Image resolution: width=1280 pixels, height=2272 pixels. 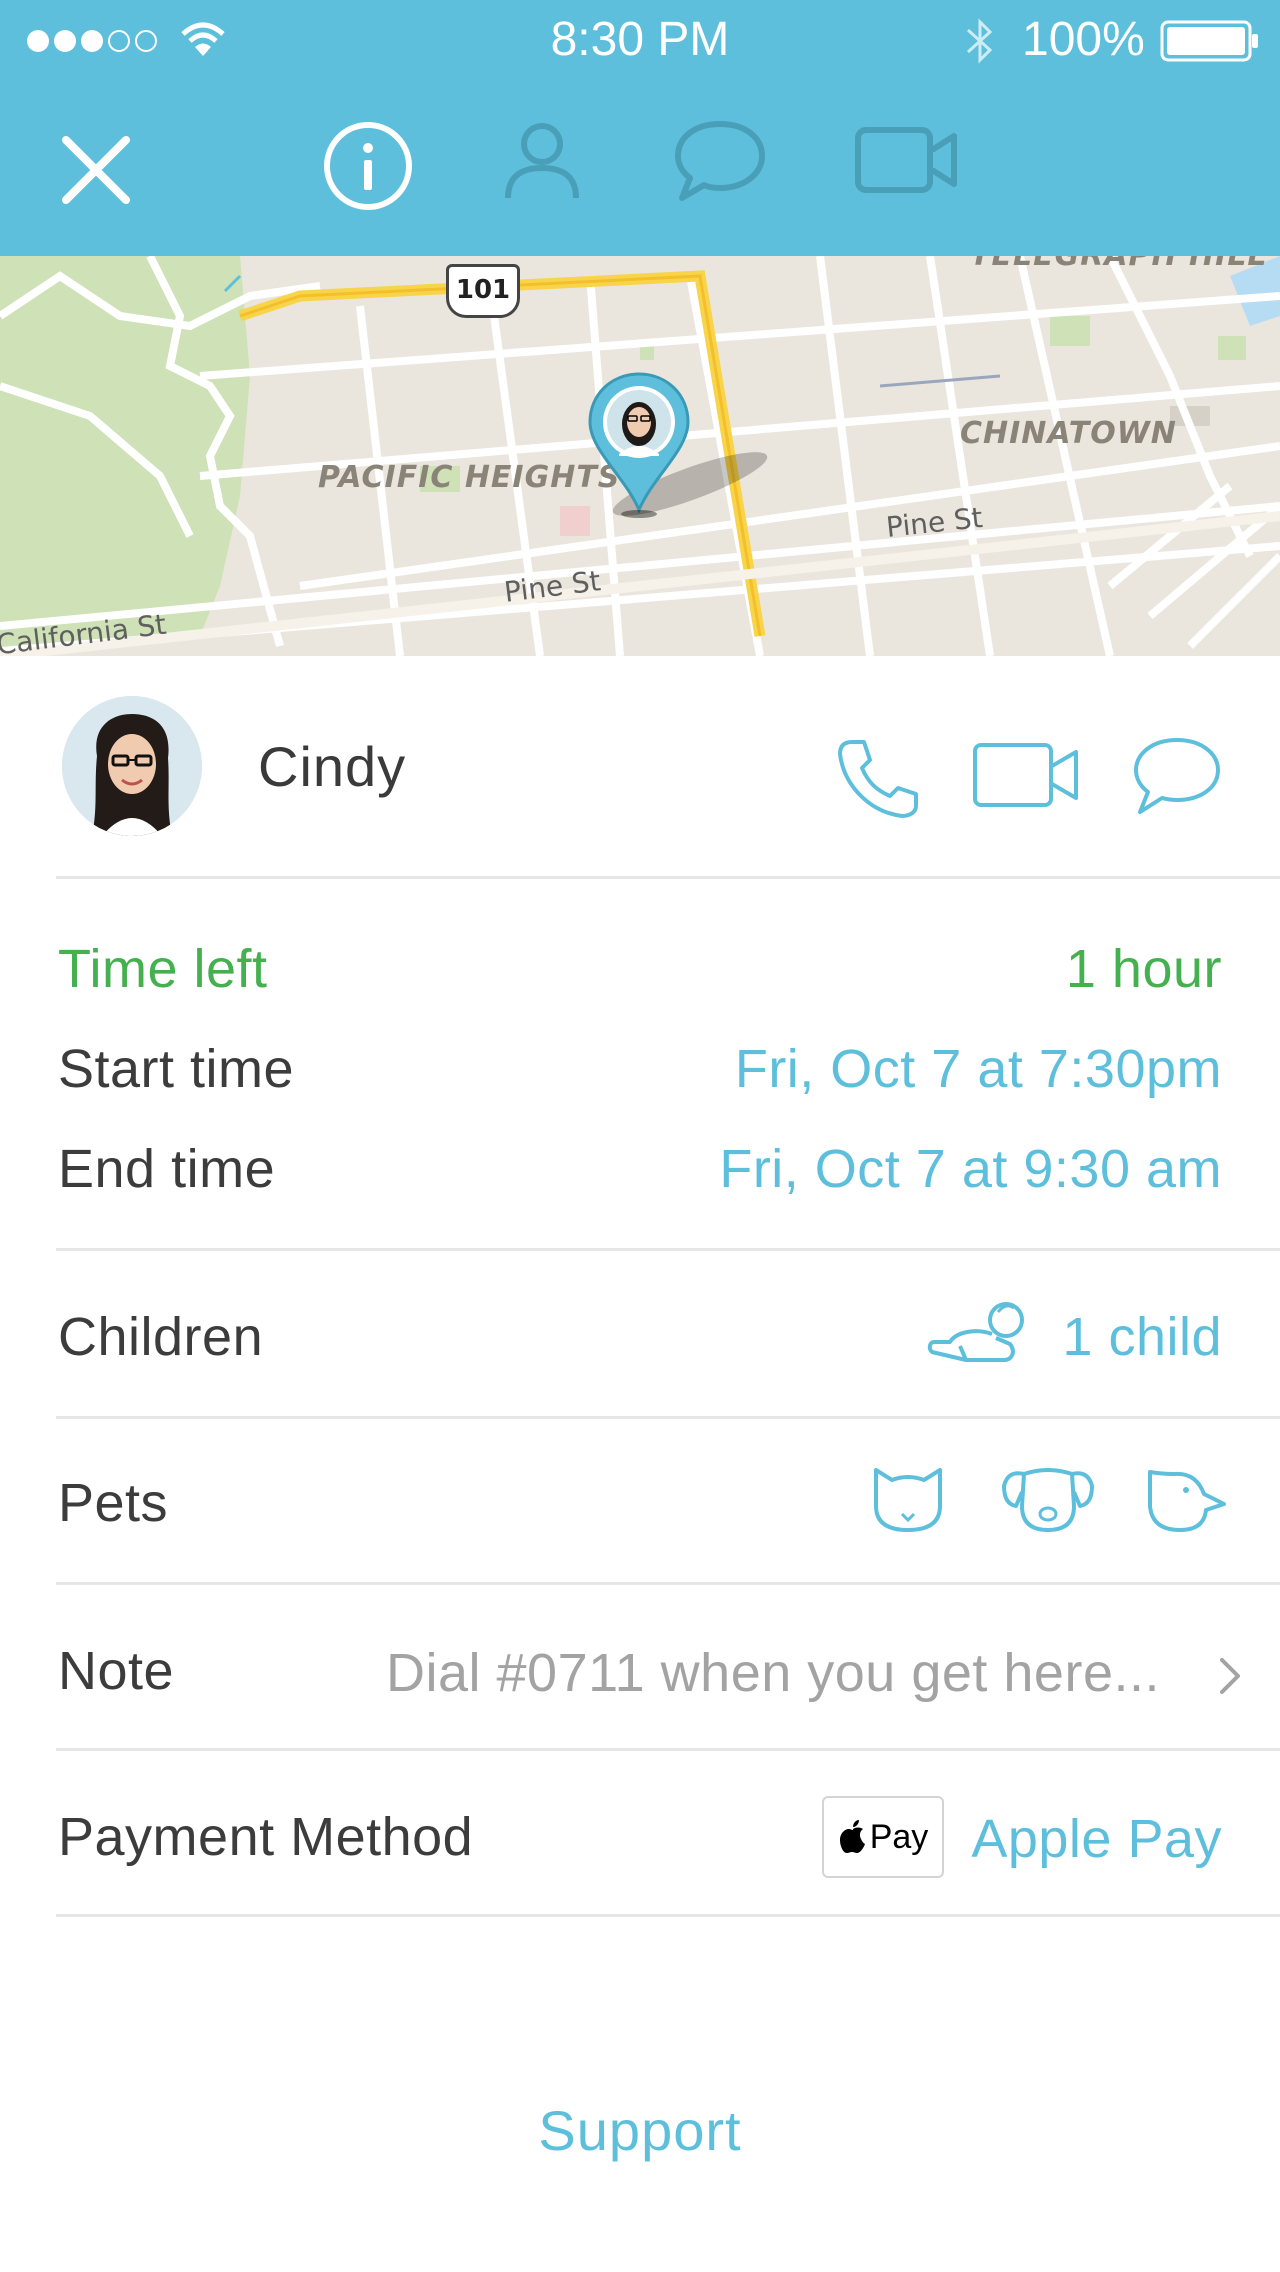 I want to click on apple-pay-badge: Pay, so click(x=883, y=1837).